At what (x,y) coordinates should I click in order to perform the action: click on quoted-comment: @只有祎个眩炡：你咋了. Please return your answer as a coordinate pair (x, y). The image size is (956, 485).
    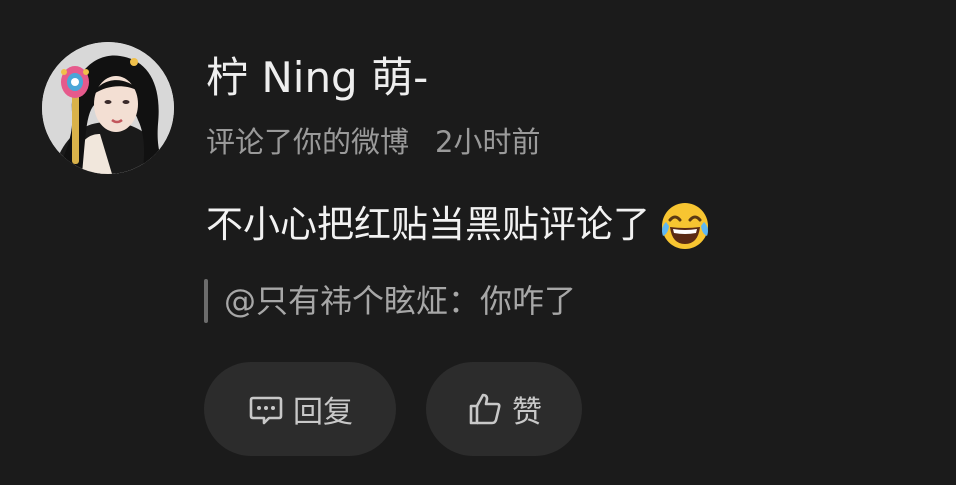
    Looking at the image, I should click on (390, 301).